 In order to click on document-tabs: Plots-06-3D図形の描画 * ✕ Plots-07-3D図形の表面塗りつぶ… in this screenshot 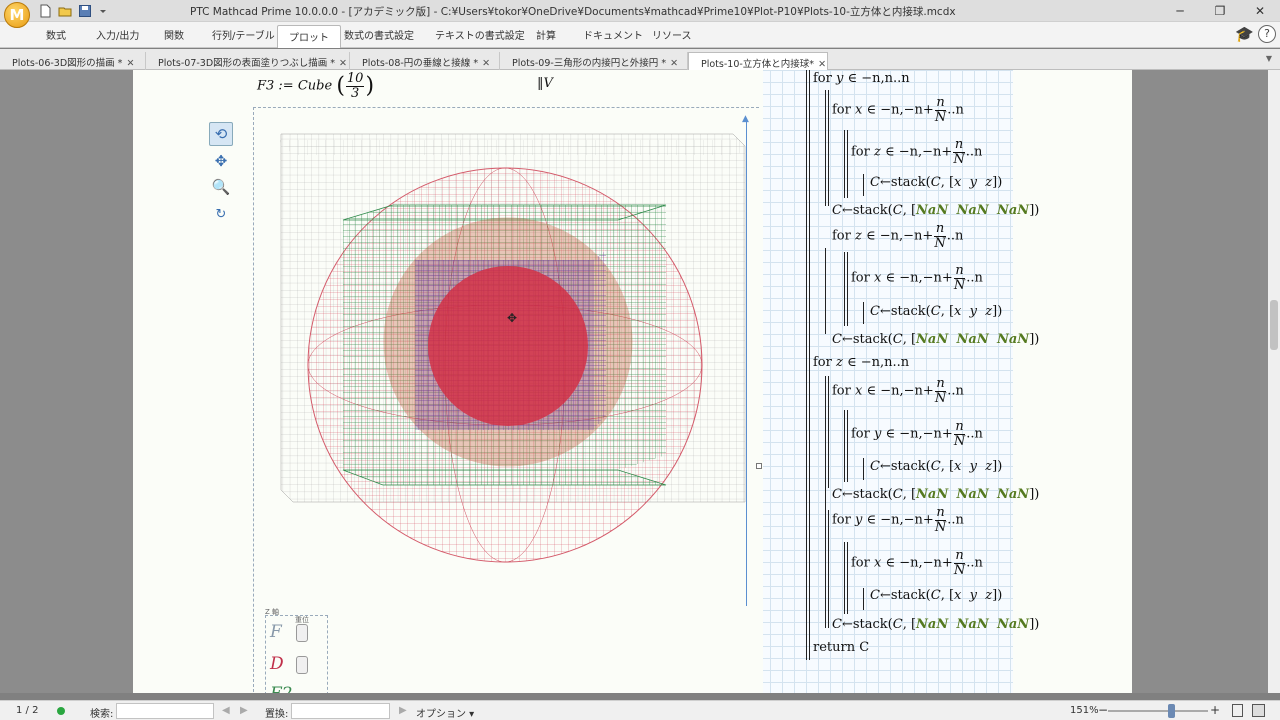, I will do `click(640, 59)`.